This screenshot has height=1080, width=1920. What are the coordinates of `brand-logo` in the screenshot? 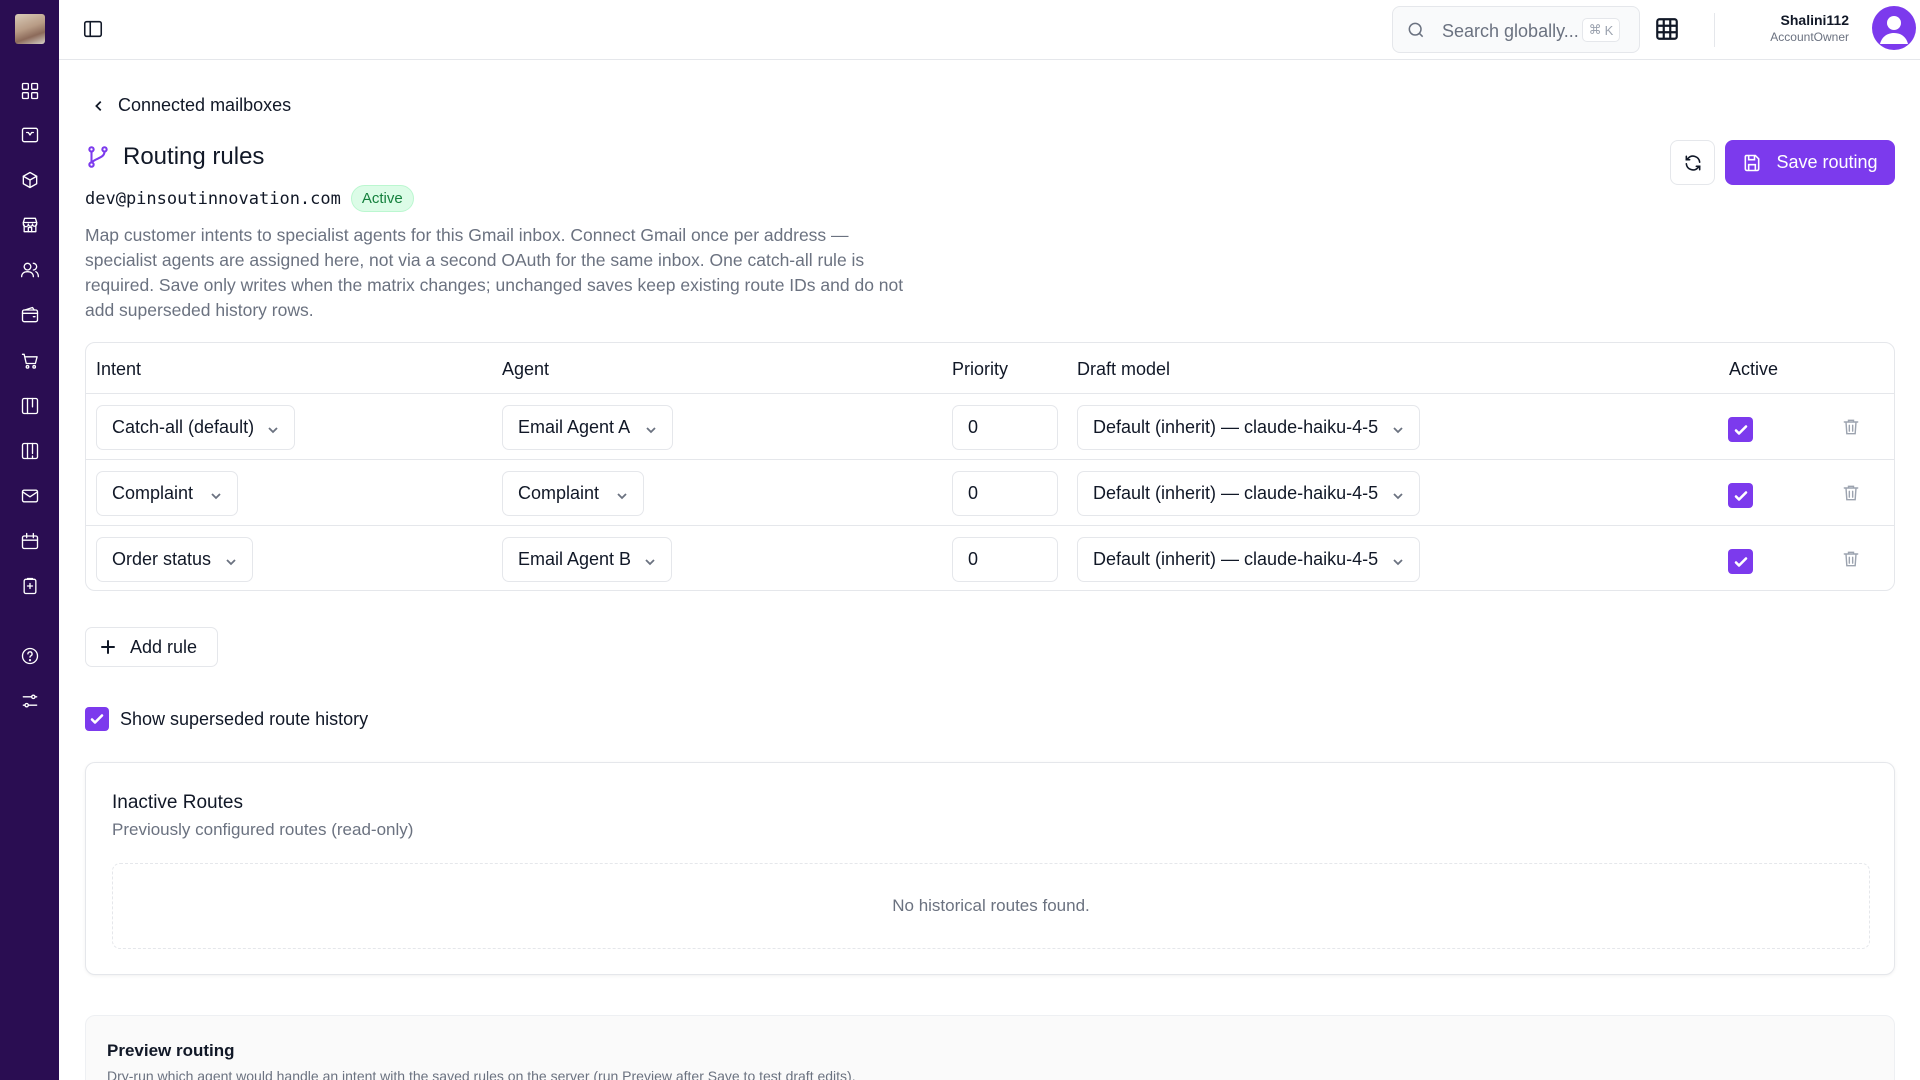 It's located at (30, 29).